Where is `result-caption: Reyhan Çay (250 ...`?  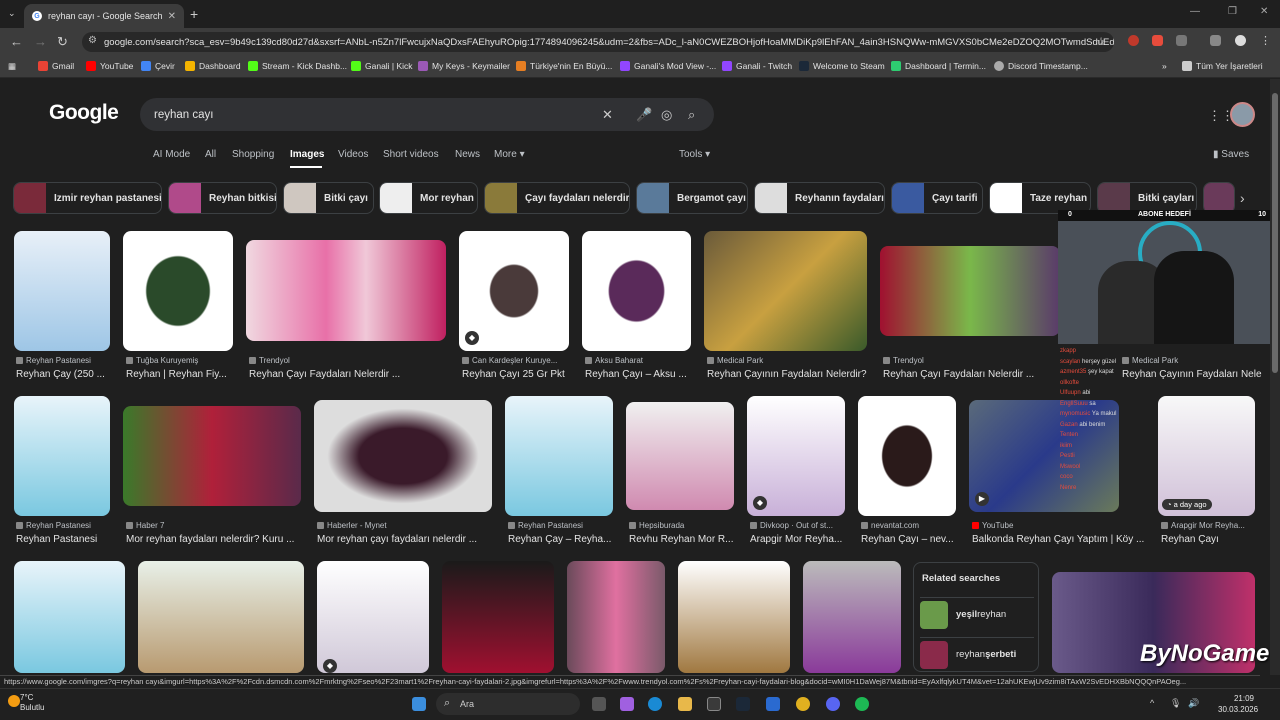
result-caption: Reyhan Çay (250 ... is located at coordinates (66, 374).